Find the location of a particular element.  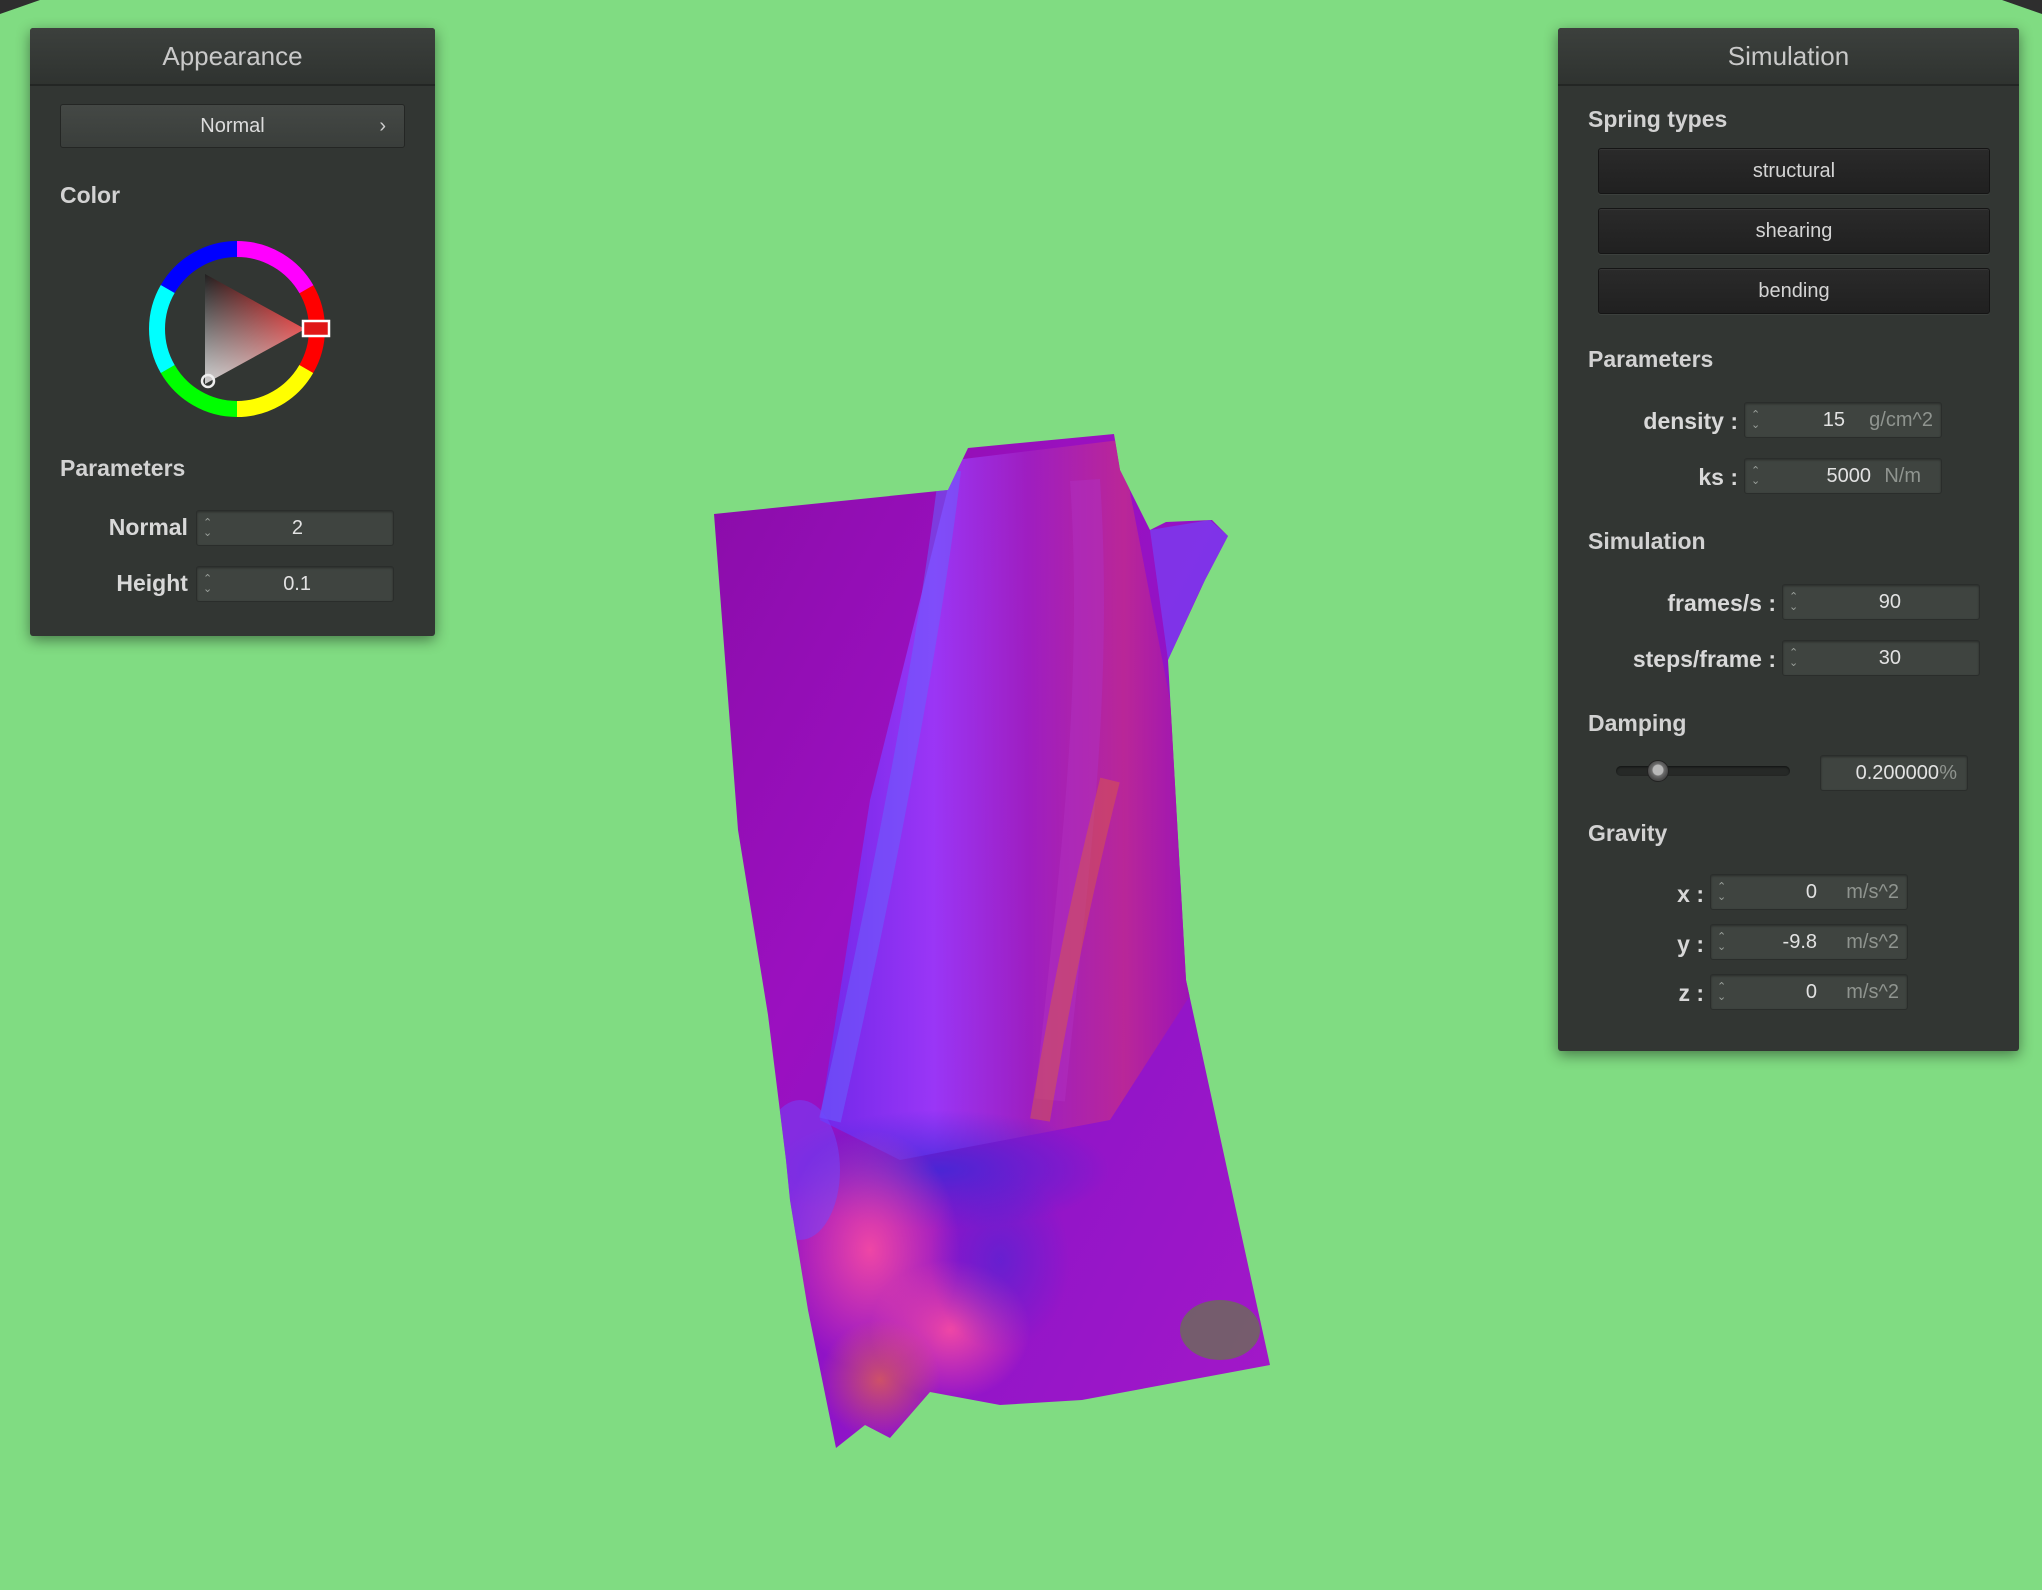

bending-spring-button: bending is located at coordinates (1794, 291).